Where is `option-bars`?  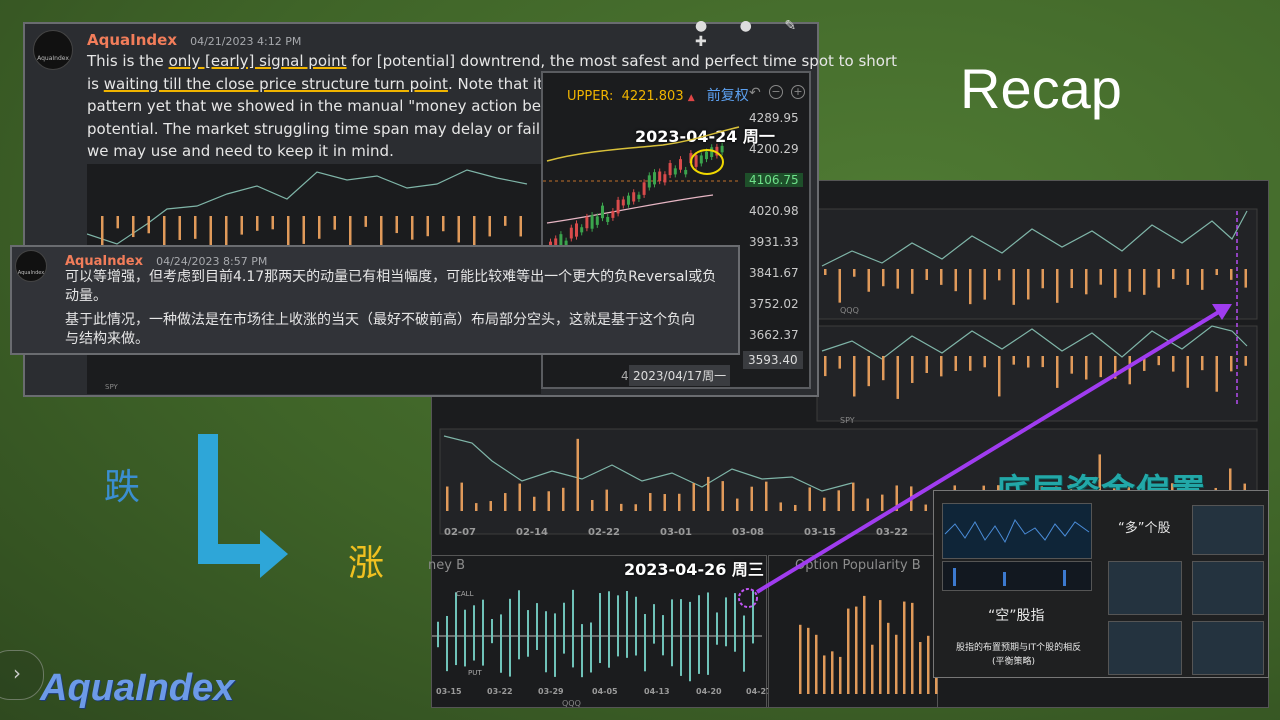
option-bars is located at coordinates (868, 644).